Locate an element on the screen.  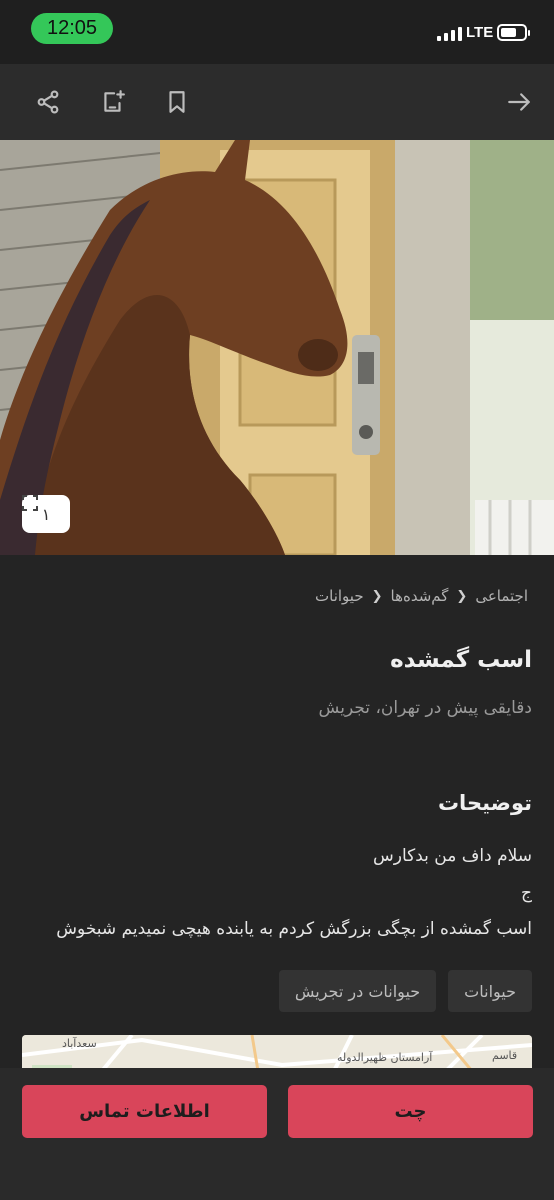
top-toolbar is located at coordinates (277, 102).